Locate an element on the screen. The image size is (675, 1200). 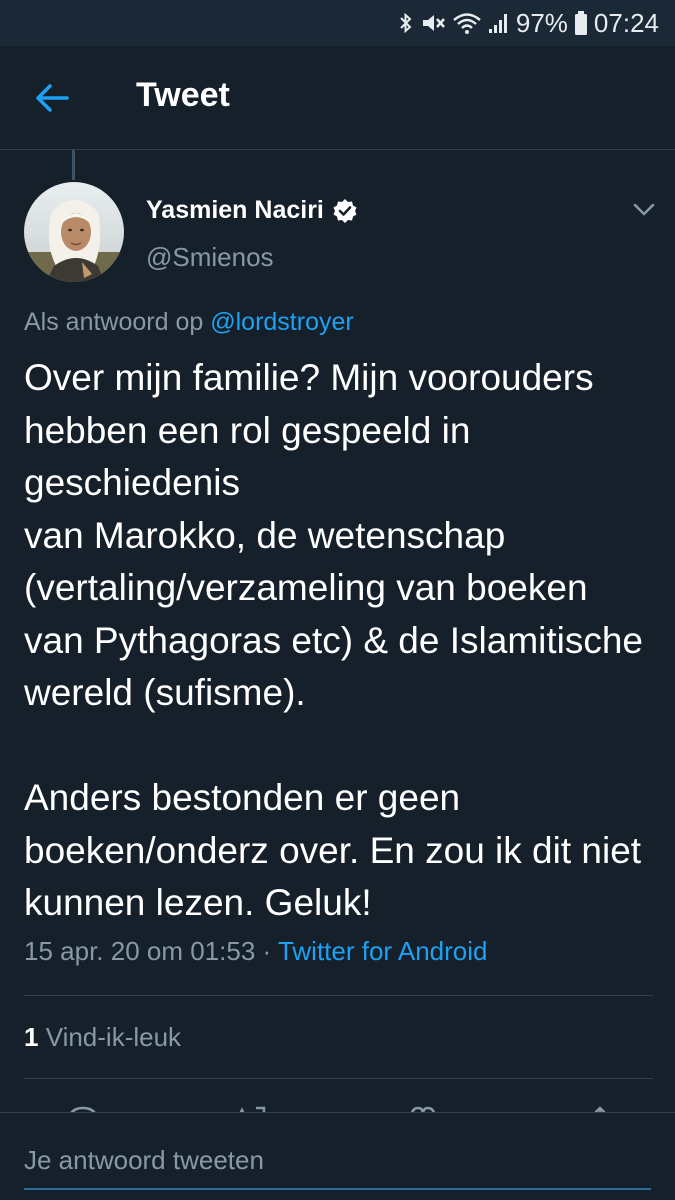
page-title: Tweet is located at coordinates (183, 95).